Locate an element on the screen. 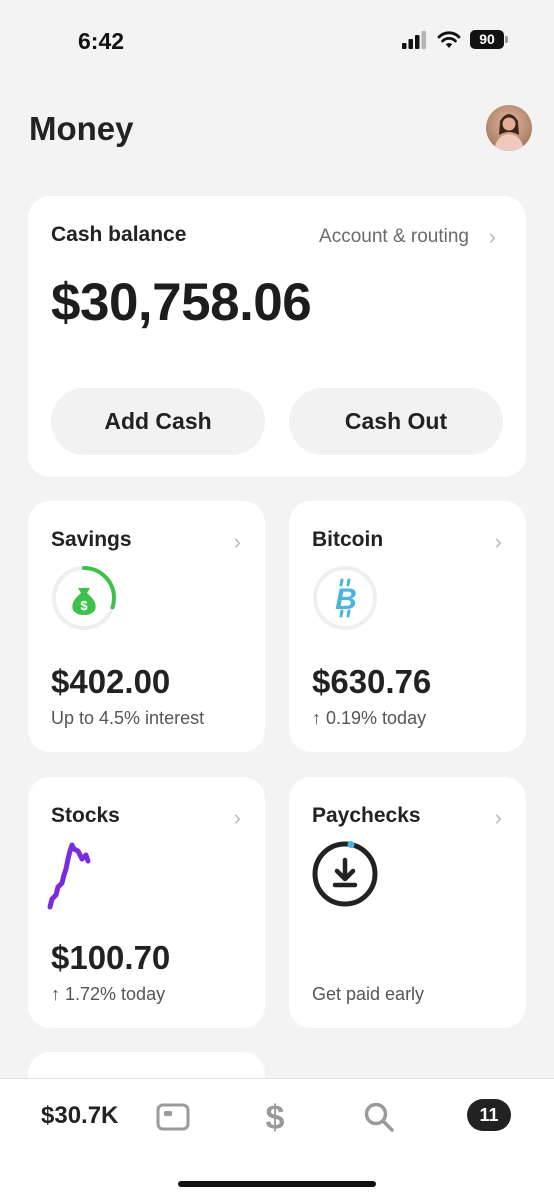  savings-subtitle: Up to 4.5% interest is located at coordinates (128, 718).